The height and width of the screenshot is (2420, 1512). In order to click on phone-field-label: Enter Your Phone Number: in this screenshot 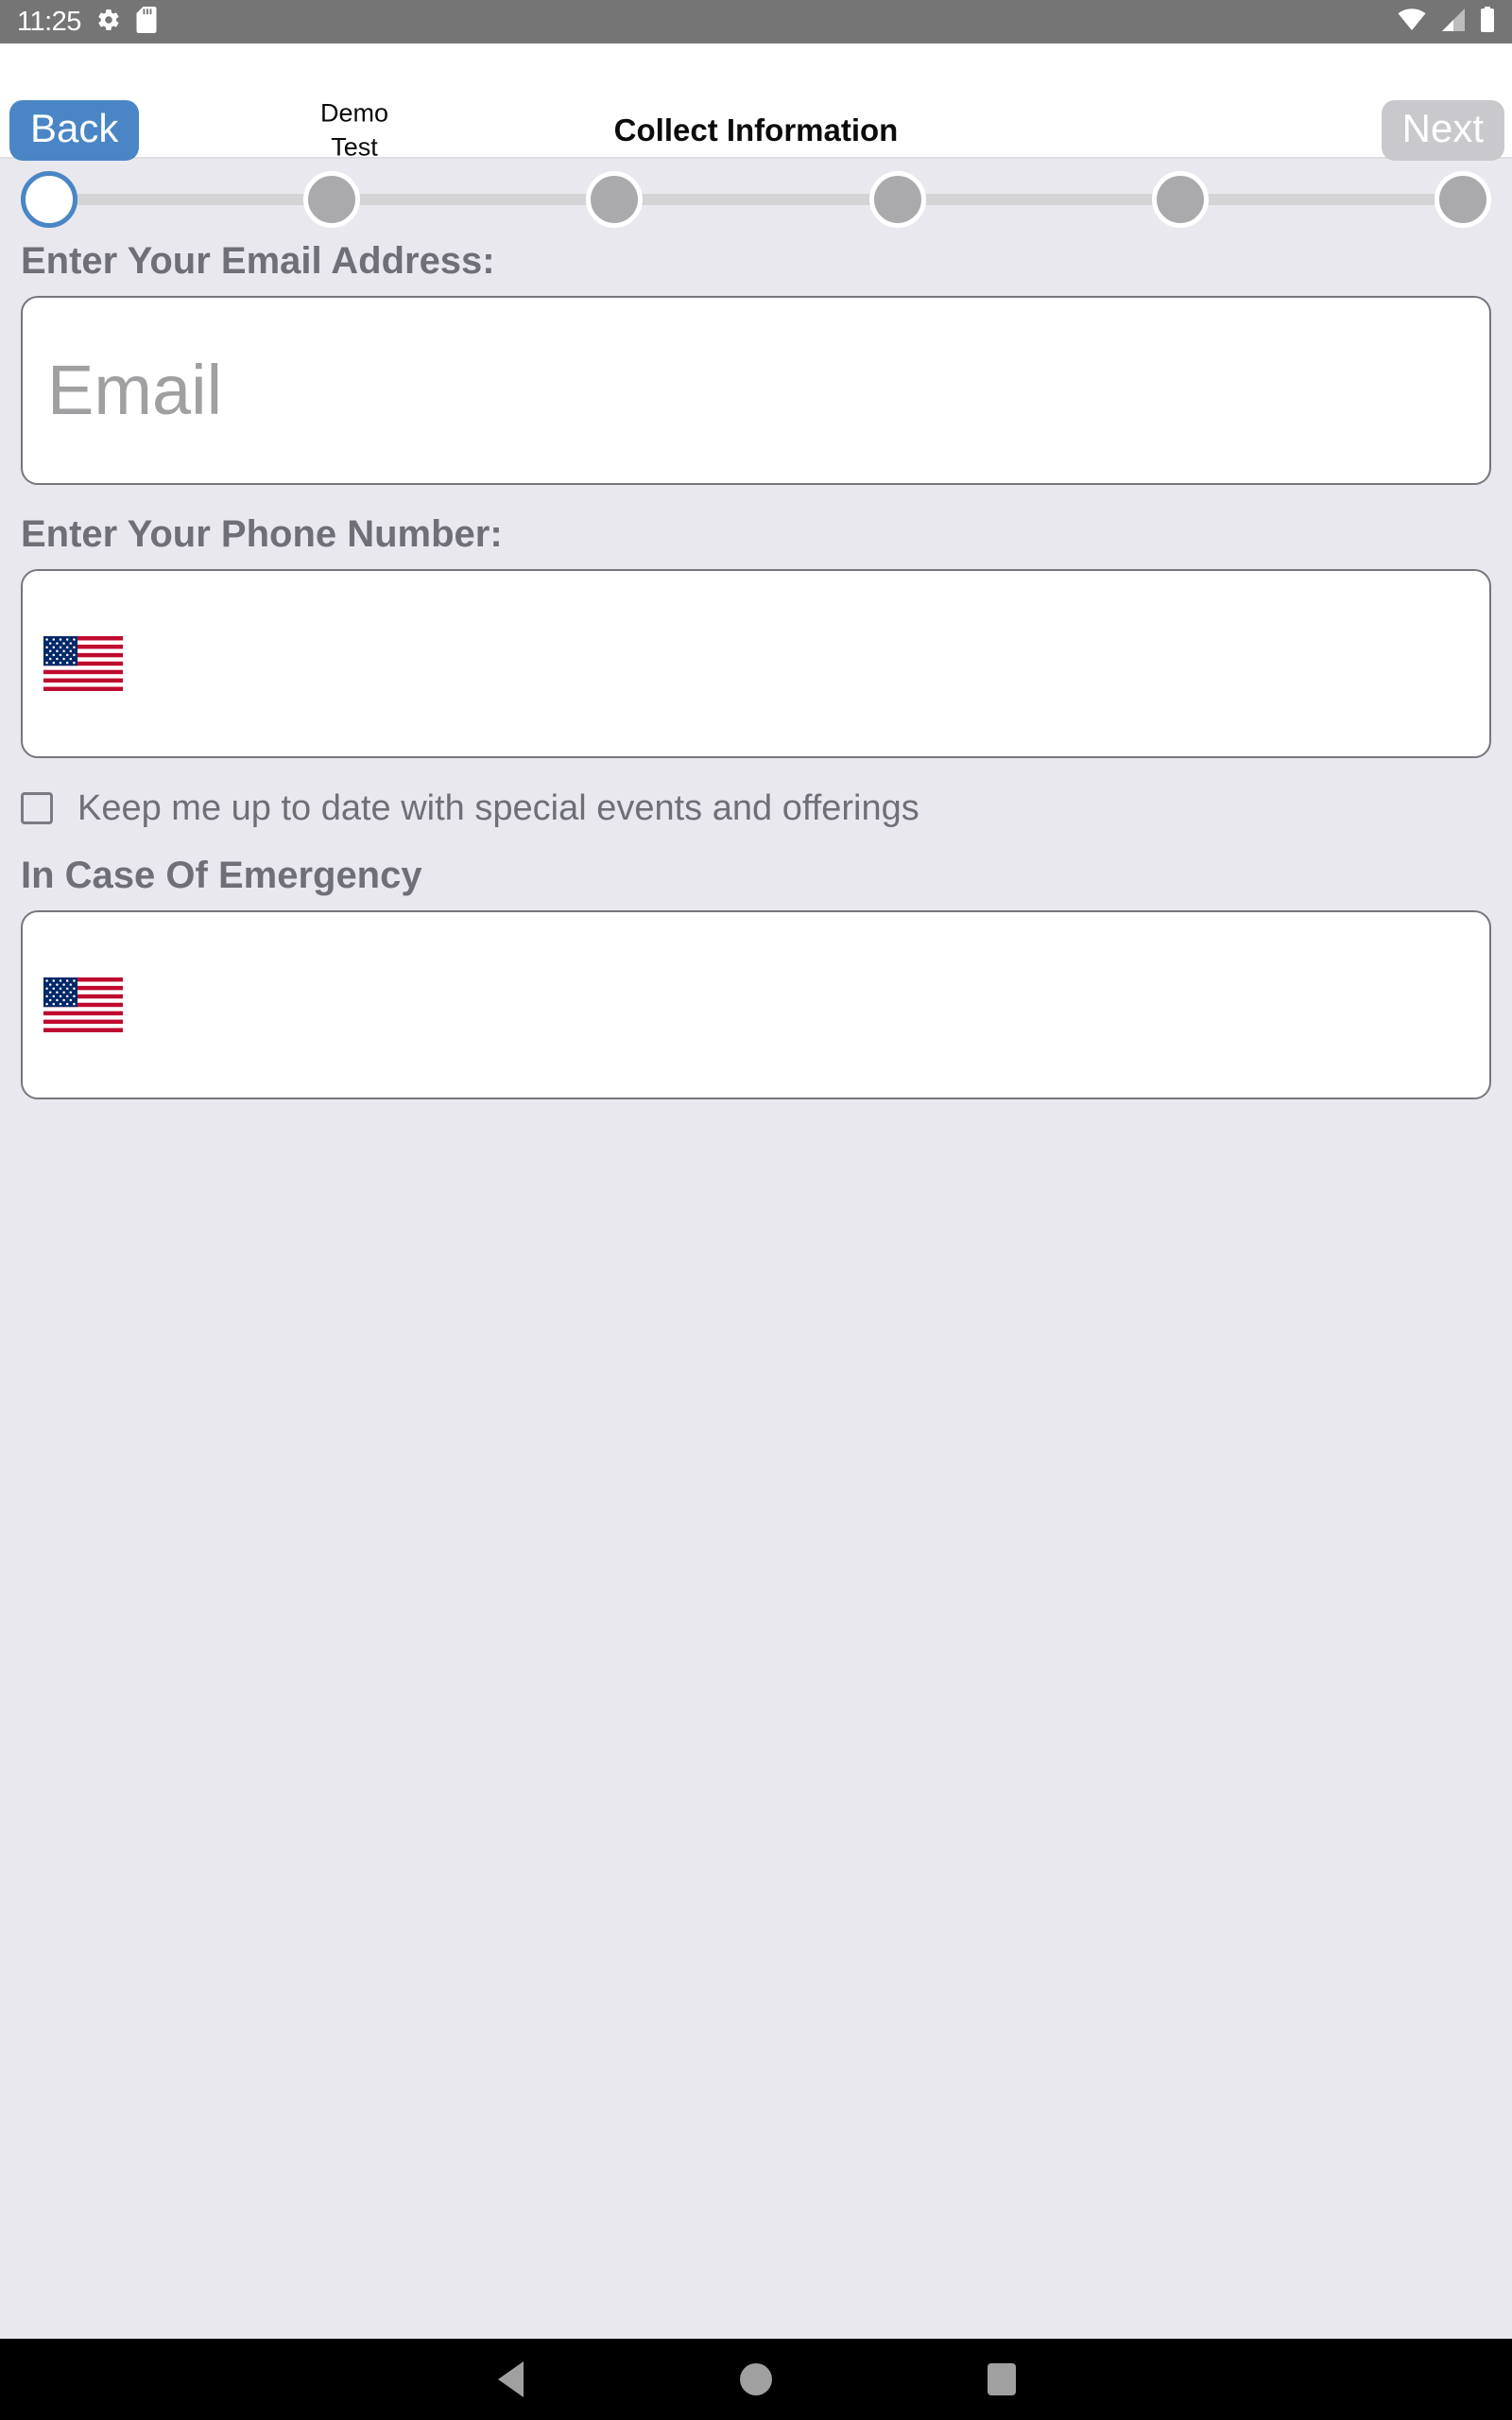, I will do `click(262, 534)`.